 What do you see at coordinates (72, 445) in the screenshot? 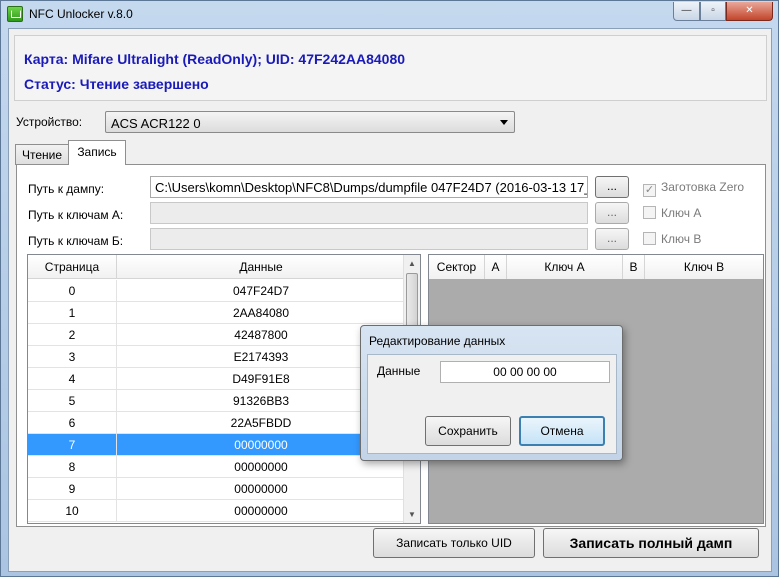
I see `page-cell: 7` at bounding box center [72, 445].